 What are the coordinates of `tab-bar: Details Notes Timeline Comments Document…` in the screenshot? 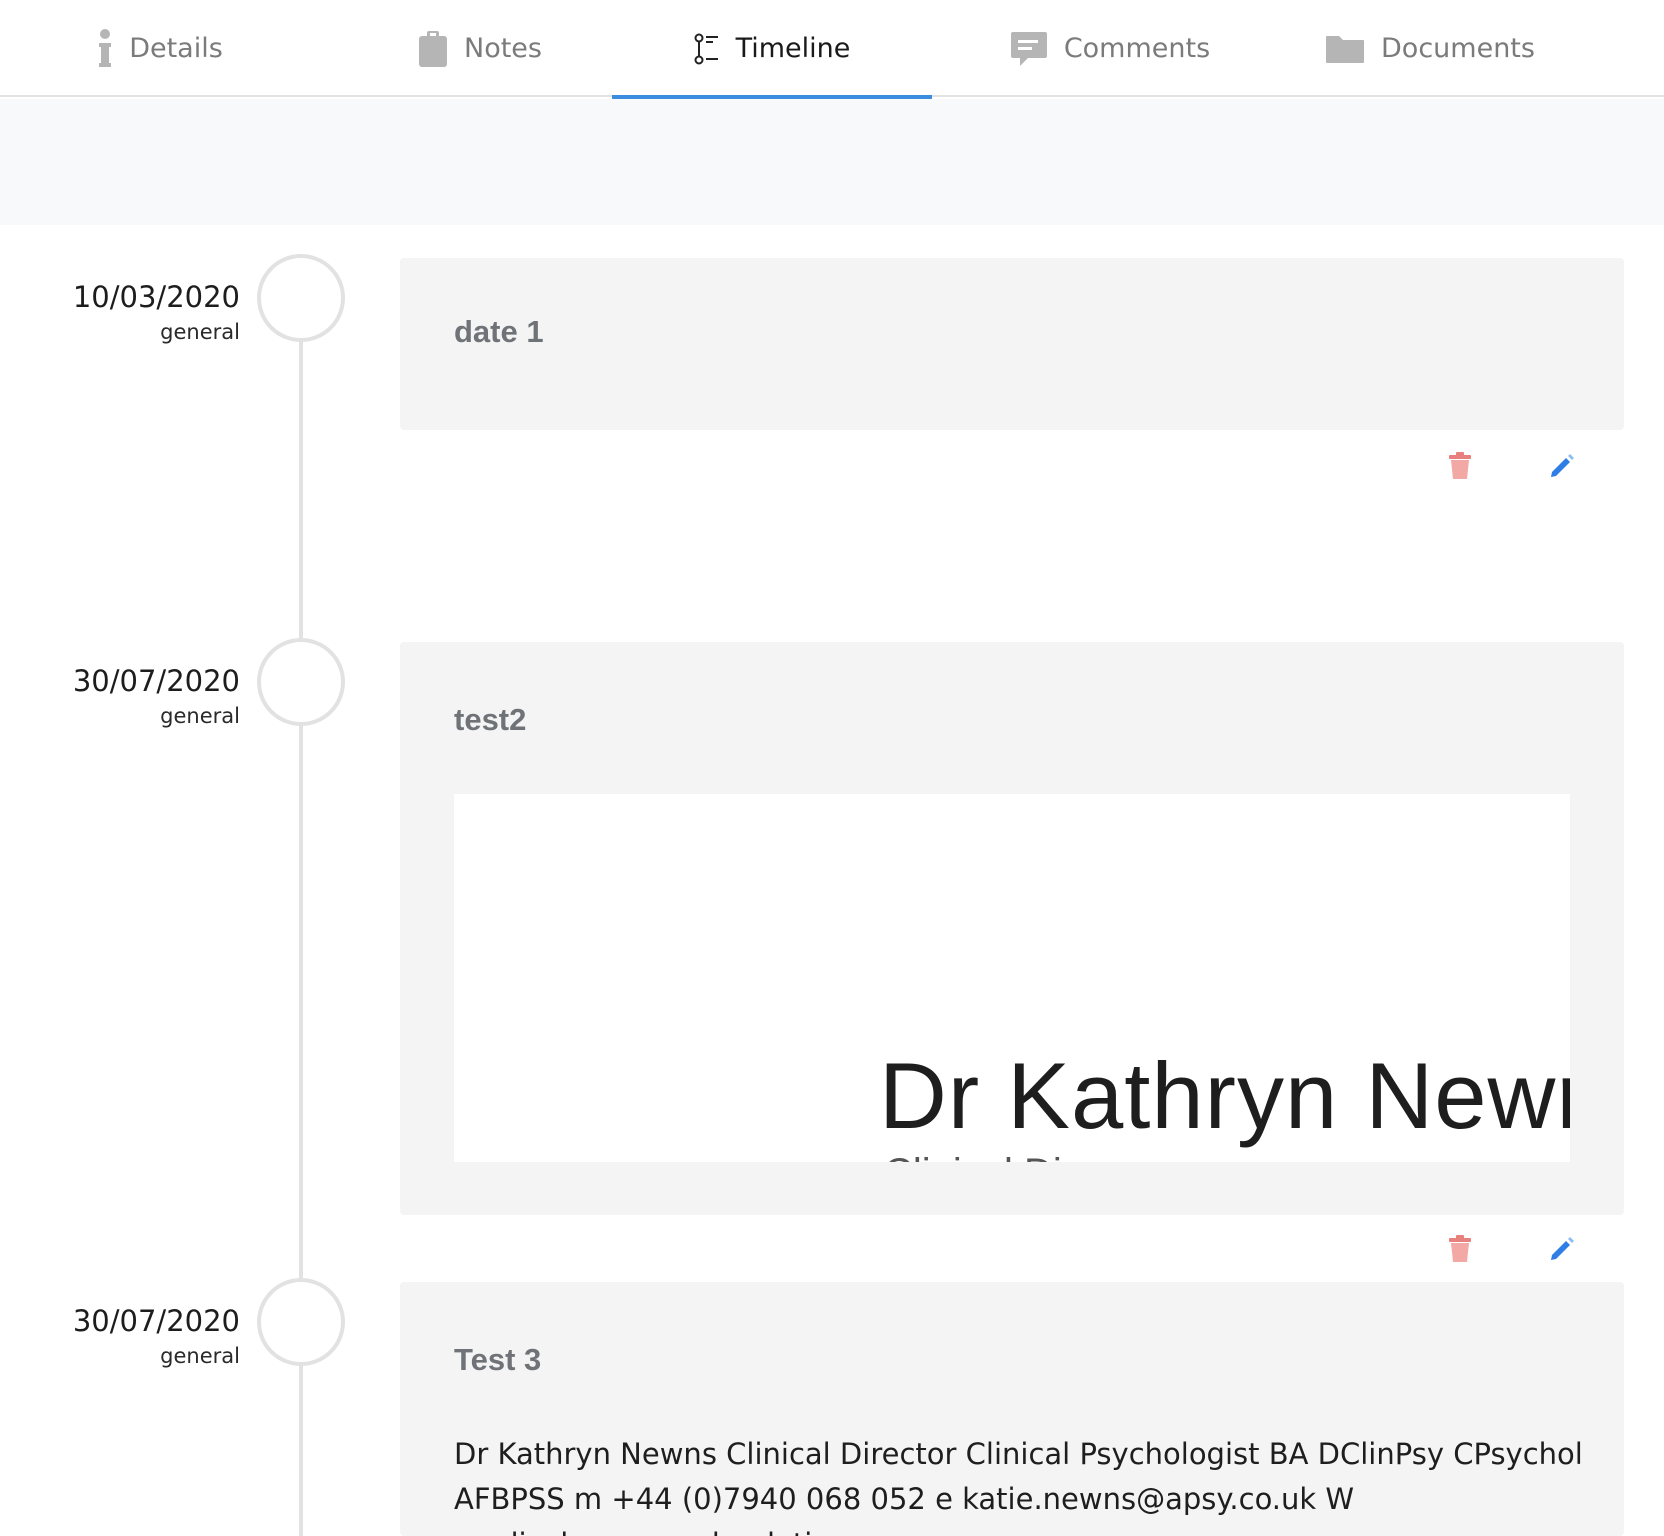 It's located at (832, 49).